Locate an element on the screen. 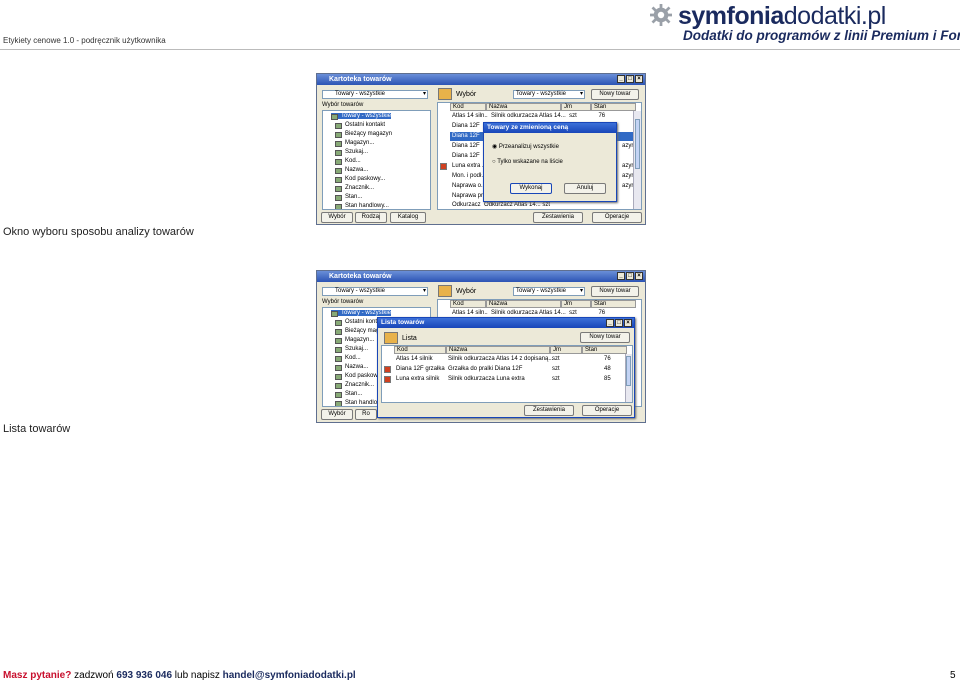  footer-phone: 693 936 046 is located at coordinates (144, 675).